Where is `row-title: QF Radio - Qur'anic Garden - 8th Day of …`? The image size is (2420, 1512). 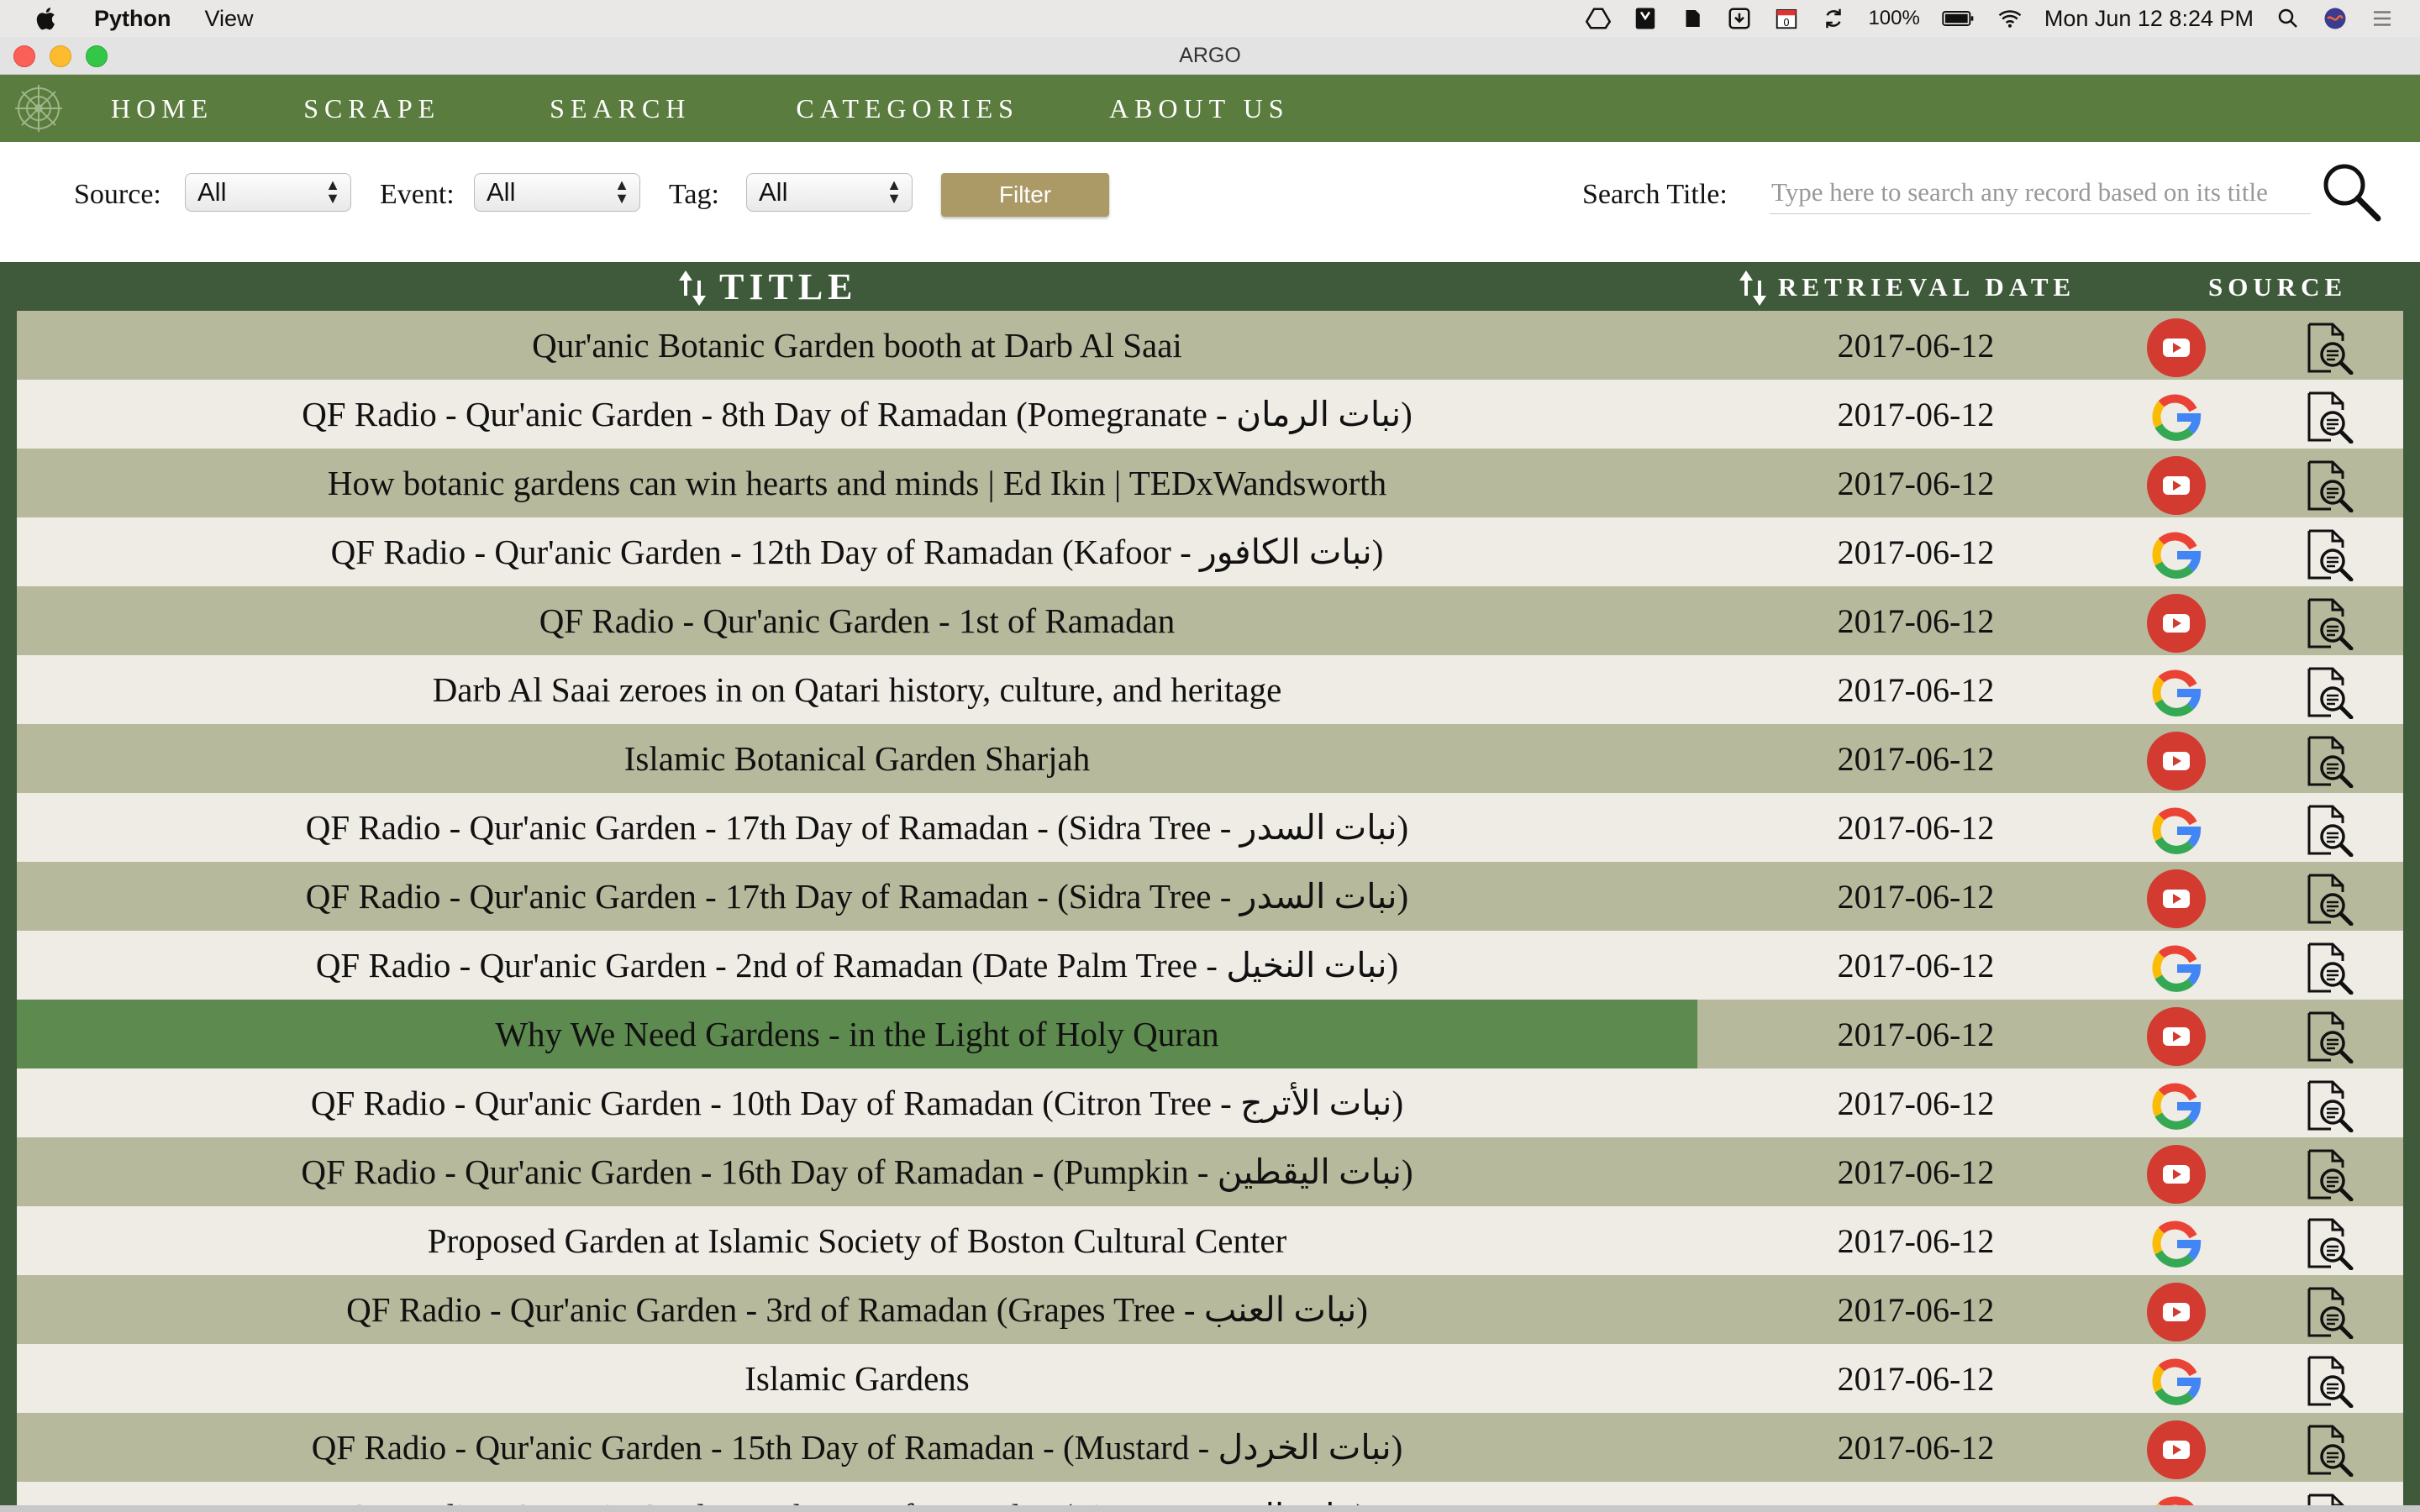 row-title: QF Radio - Qur'anic Garden - 8th Day of … is located at coordinates (857, 414).